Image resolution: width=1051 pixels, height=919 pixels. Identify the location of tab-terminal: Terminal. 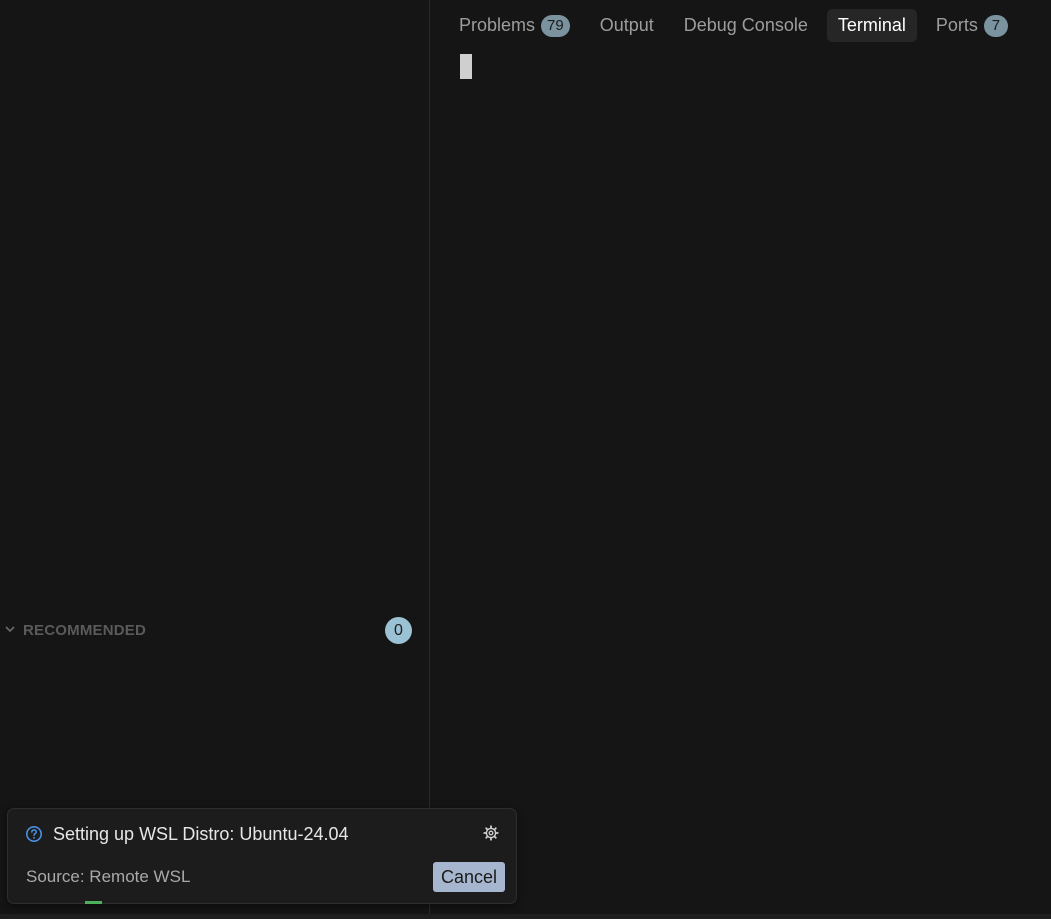
(871, 25).